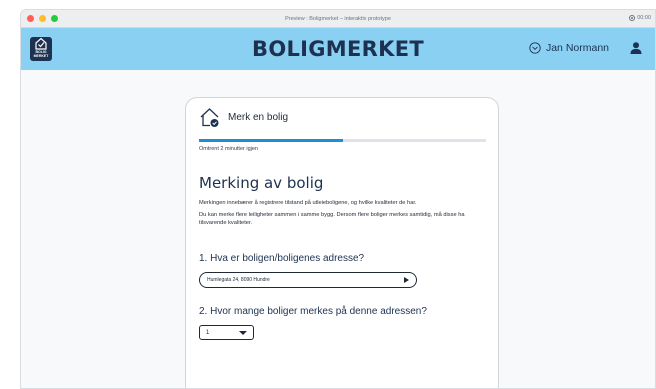 This screenshot has width=656, height=389. Describe the element at coordinates (632, 18) in the screenshot. I see `record-icon` at that location.